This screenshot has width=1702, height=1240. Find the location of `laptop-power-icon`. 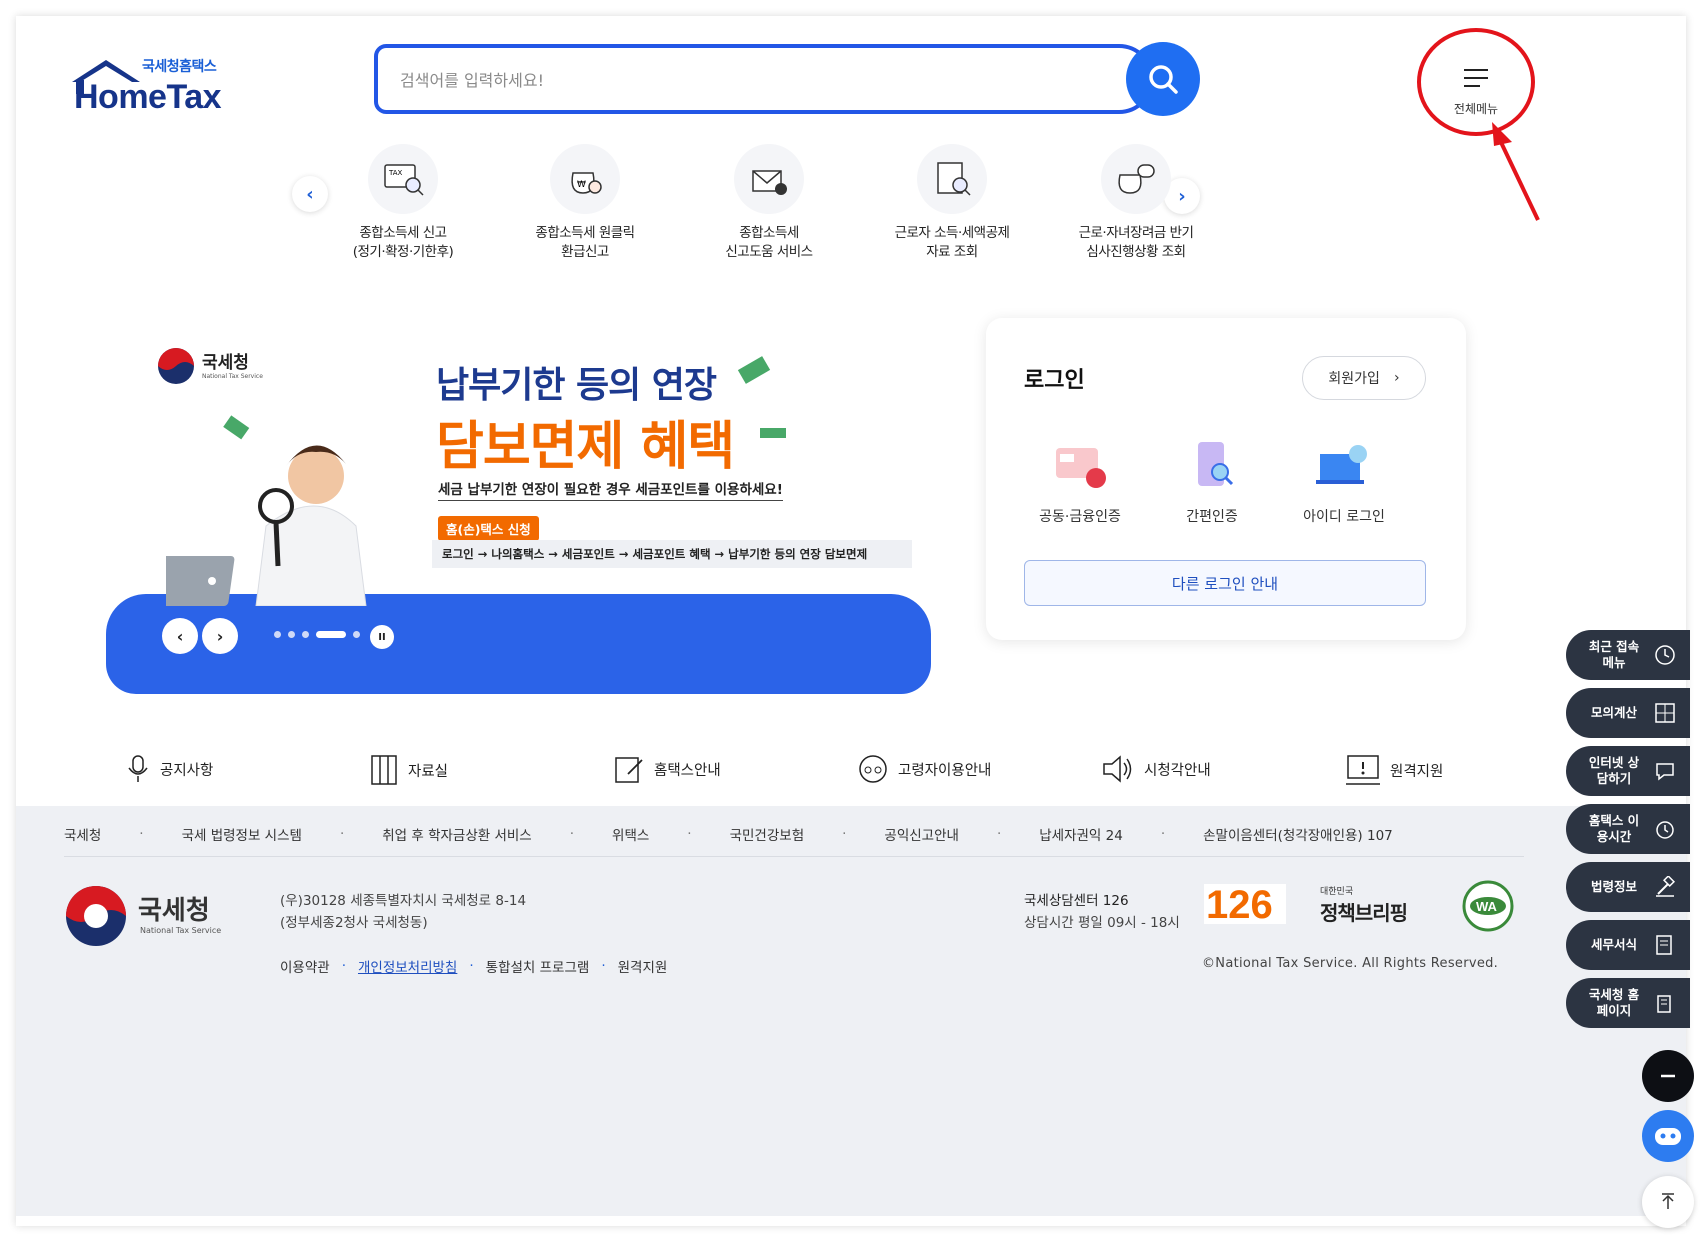

laptop-power-icon is located at coordinates (1344, 466).